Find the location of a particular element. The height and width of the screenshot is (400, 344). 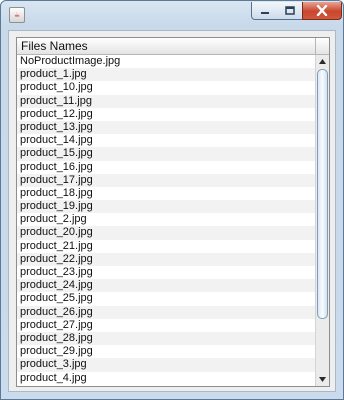

table-row: product_19.jpg is located at coordinates (166, 207).